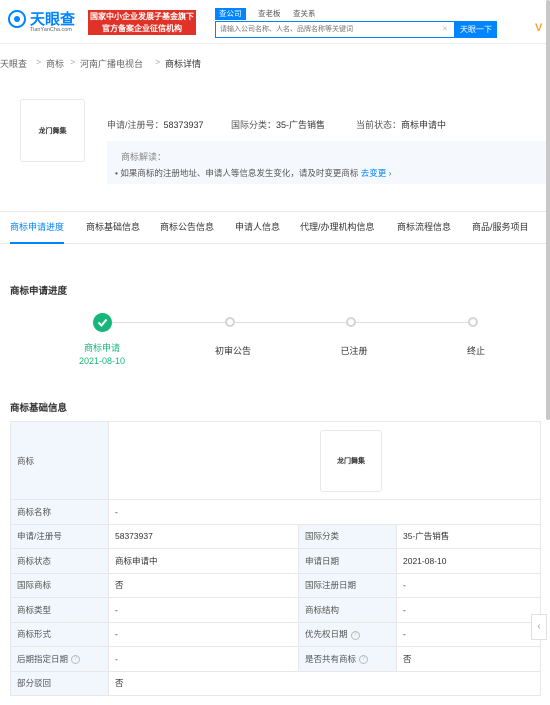  What do you see at coordinates (500, 227) in the screenshot?
I see `tab-goods-services: 商品/服务项目` at bounding box center [500, 227].